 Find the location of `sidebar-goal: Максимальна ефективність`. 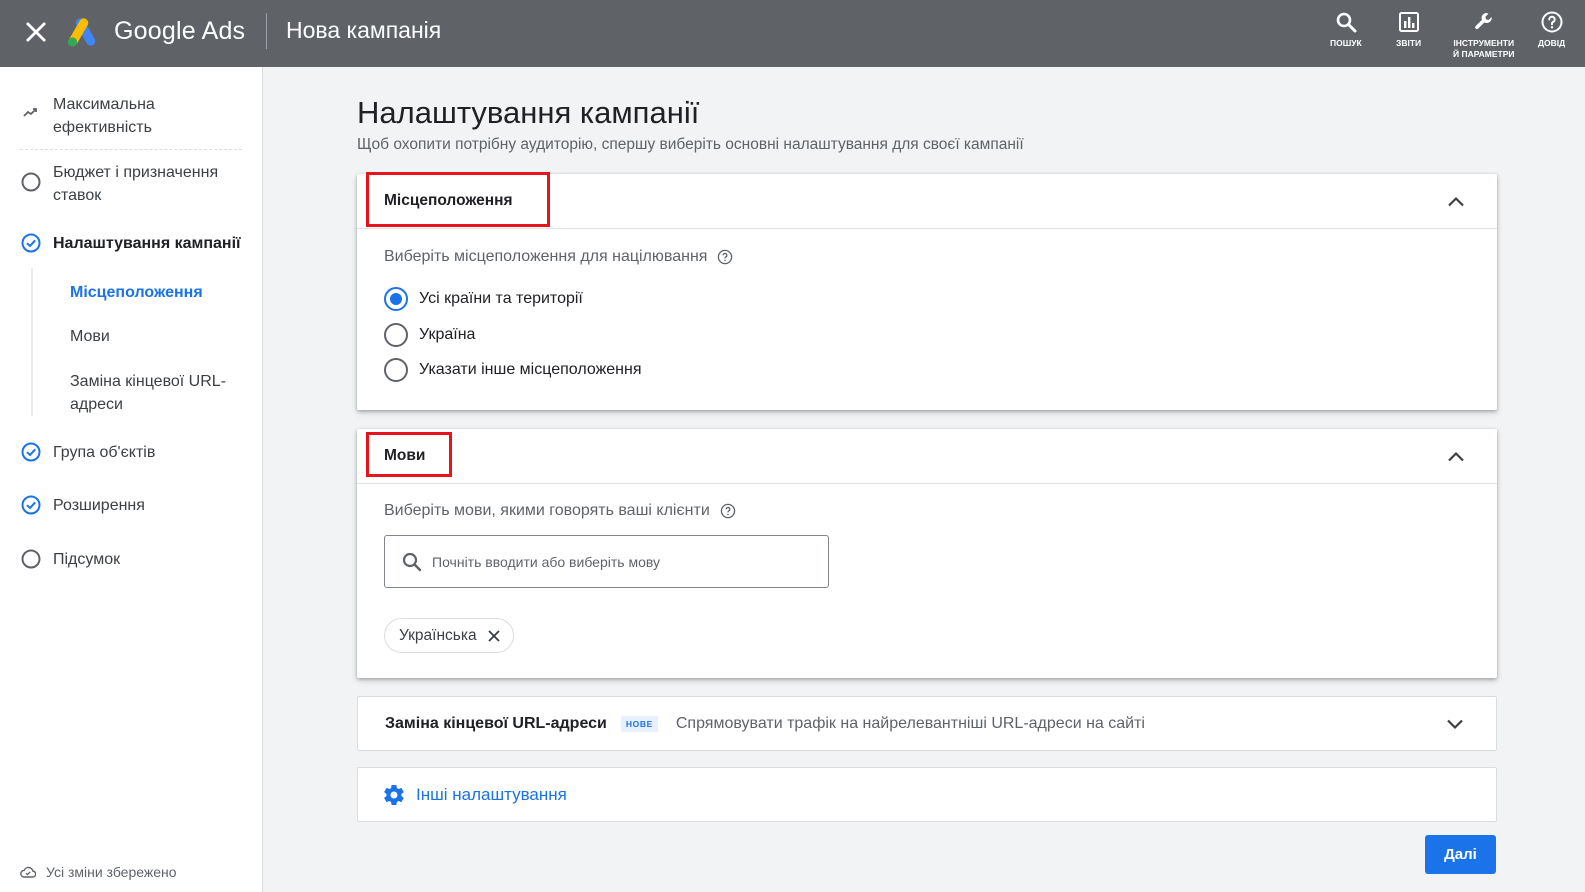

sidebar-goal: Максимальна ефективність is located at coordinates (95, 116).